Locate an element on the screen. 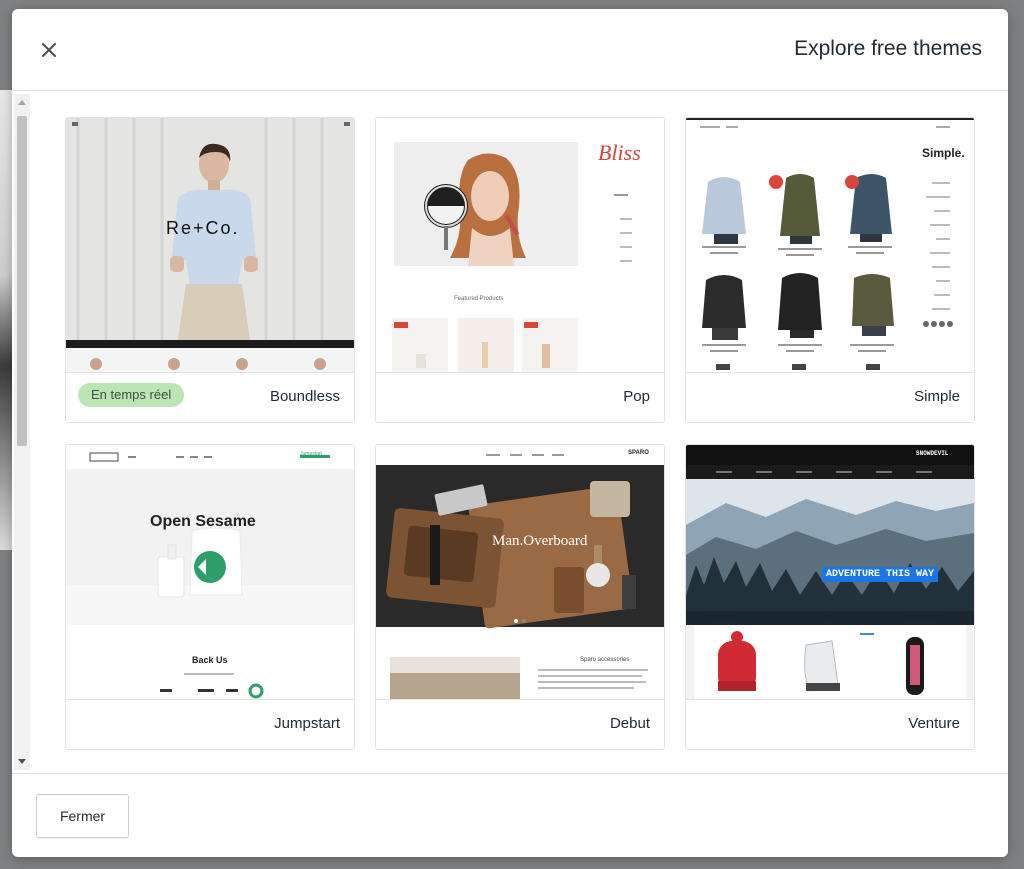 Image resolution: width=1024 pixels, height=869 pixels. venture-headline-text: ADVENTURE THIS WAY is located at coordinates (880, 574).